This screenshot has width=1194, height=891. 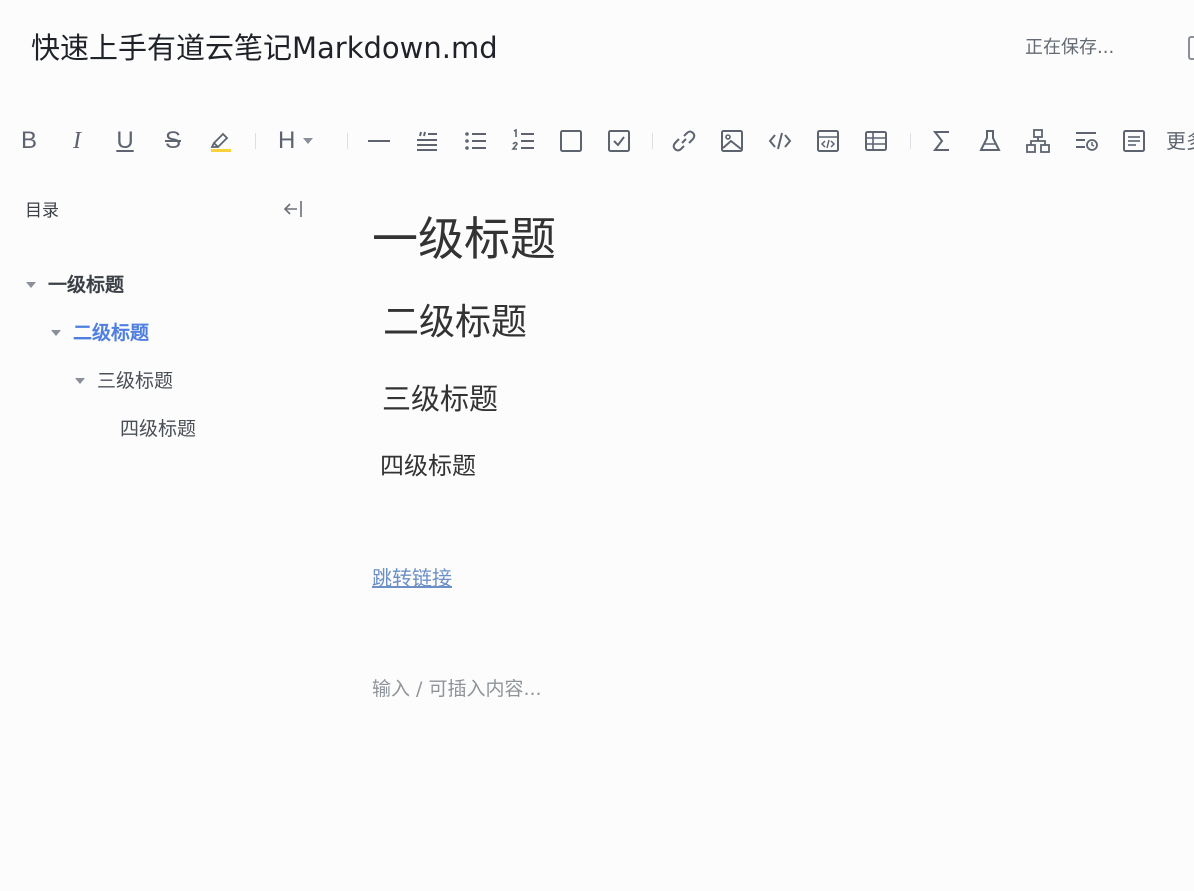 I want to click on table-icon, so click(x=876, y=141).